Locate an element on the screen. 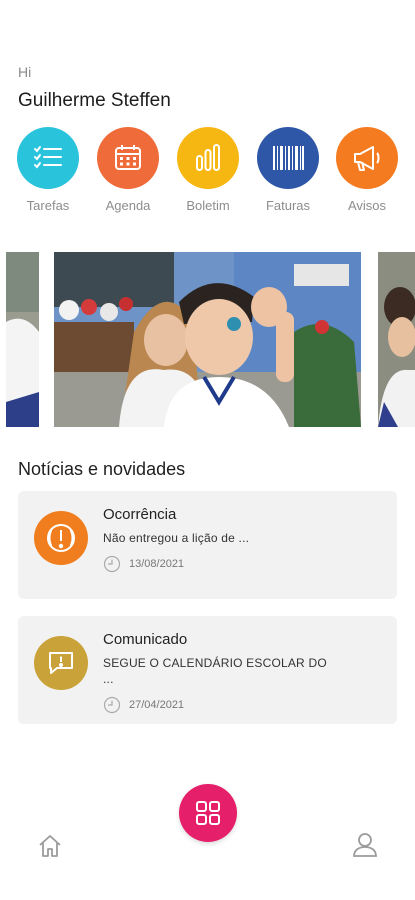 The height and width of the screenshot is (900, 415). quick-actions: Tarefas Agenda Boletim Faturas Avisos is located at coordinates (207, 172).